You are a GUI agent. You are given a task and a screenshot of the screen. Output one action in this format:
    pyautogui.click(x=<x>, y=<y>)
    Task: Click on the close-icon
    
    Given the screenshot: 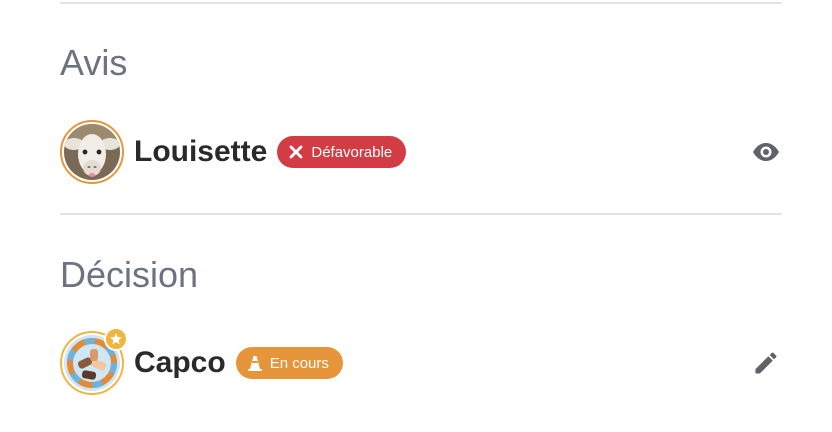 What is the action you would take?
    pyautogui.click(x=296, y=152)
    